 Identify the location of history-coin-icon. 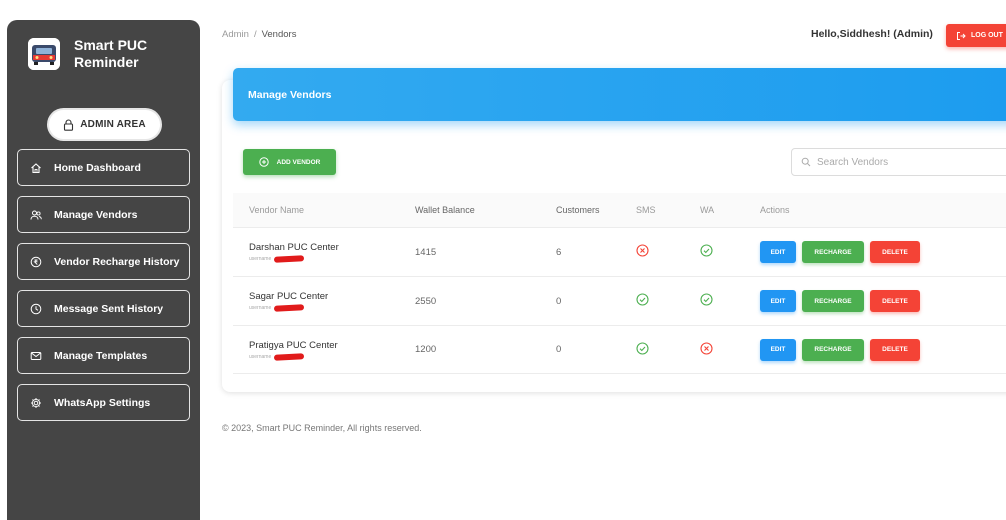
(36, 261).